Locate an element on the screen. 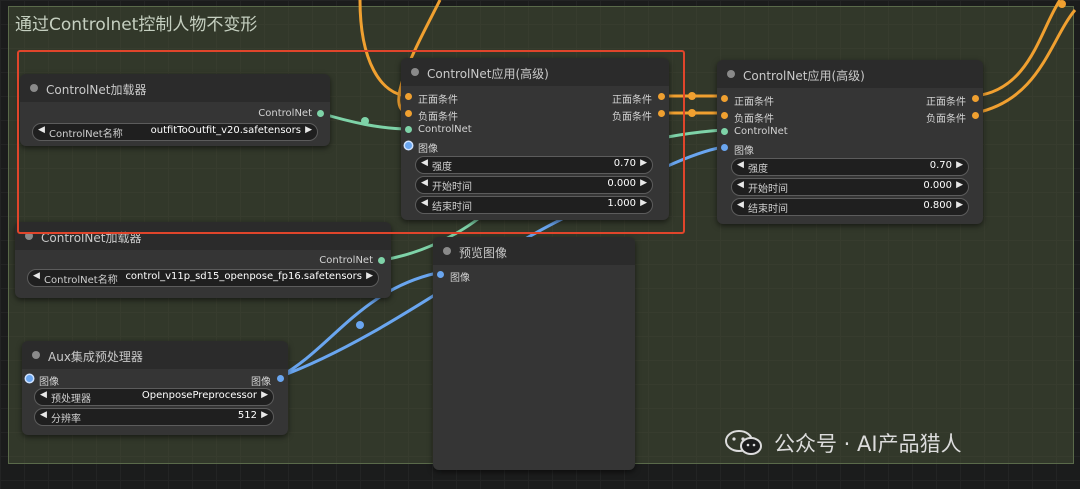 This screenshot has width=1080, height=489. watermark-label: 公众号 · AI产品猎人 is located at coordinates (868, 444).